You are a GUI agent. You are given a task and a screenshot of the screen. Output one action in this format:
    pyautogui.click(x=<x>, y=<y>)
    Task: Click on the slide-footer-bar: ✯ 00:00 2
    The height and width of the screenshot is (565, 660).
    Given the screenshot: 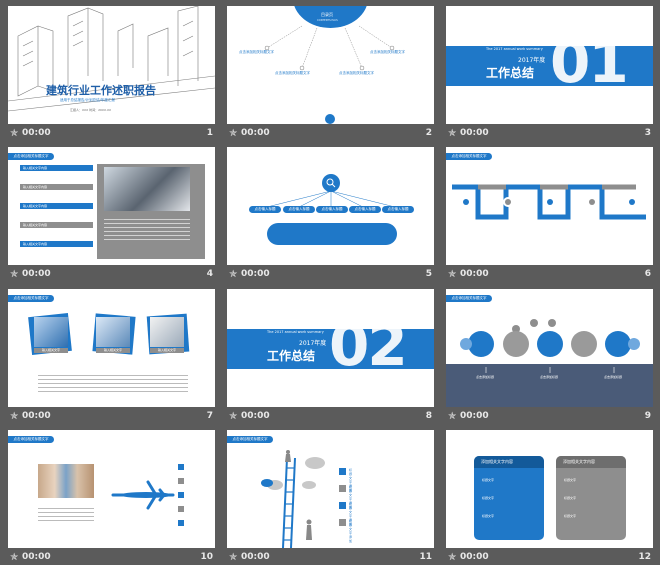 What is the action you would take?
    pyautogui.click(x=330, y=134)
    